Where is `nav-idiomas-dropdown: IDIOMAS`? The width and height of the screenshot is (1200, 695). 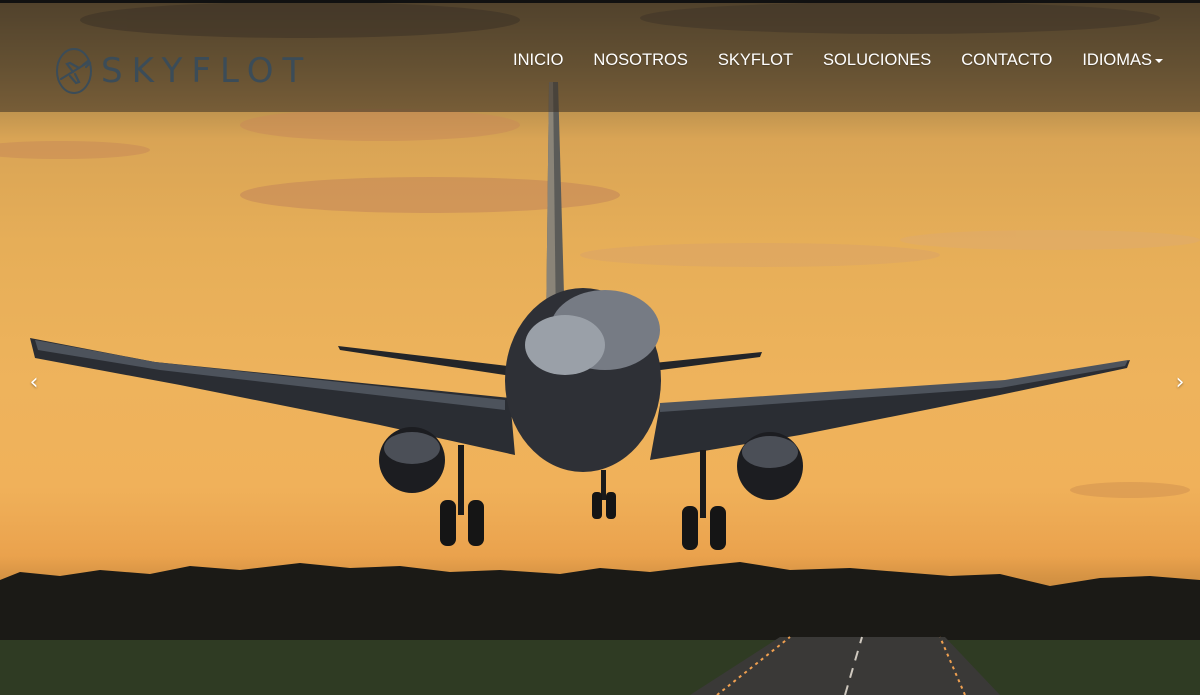
nav-idiomas-dropdown: IDIOMAS is located at coordinates (1122, 60).